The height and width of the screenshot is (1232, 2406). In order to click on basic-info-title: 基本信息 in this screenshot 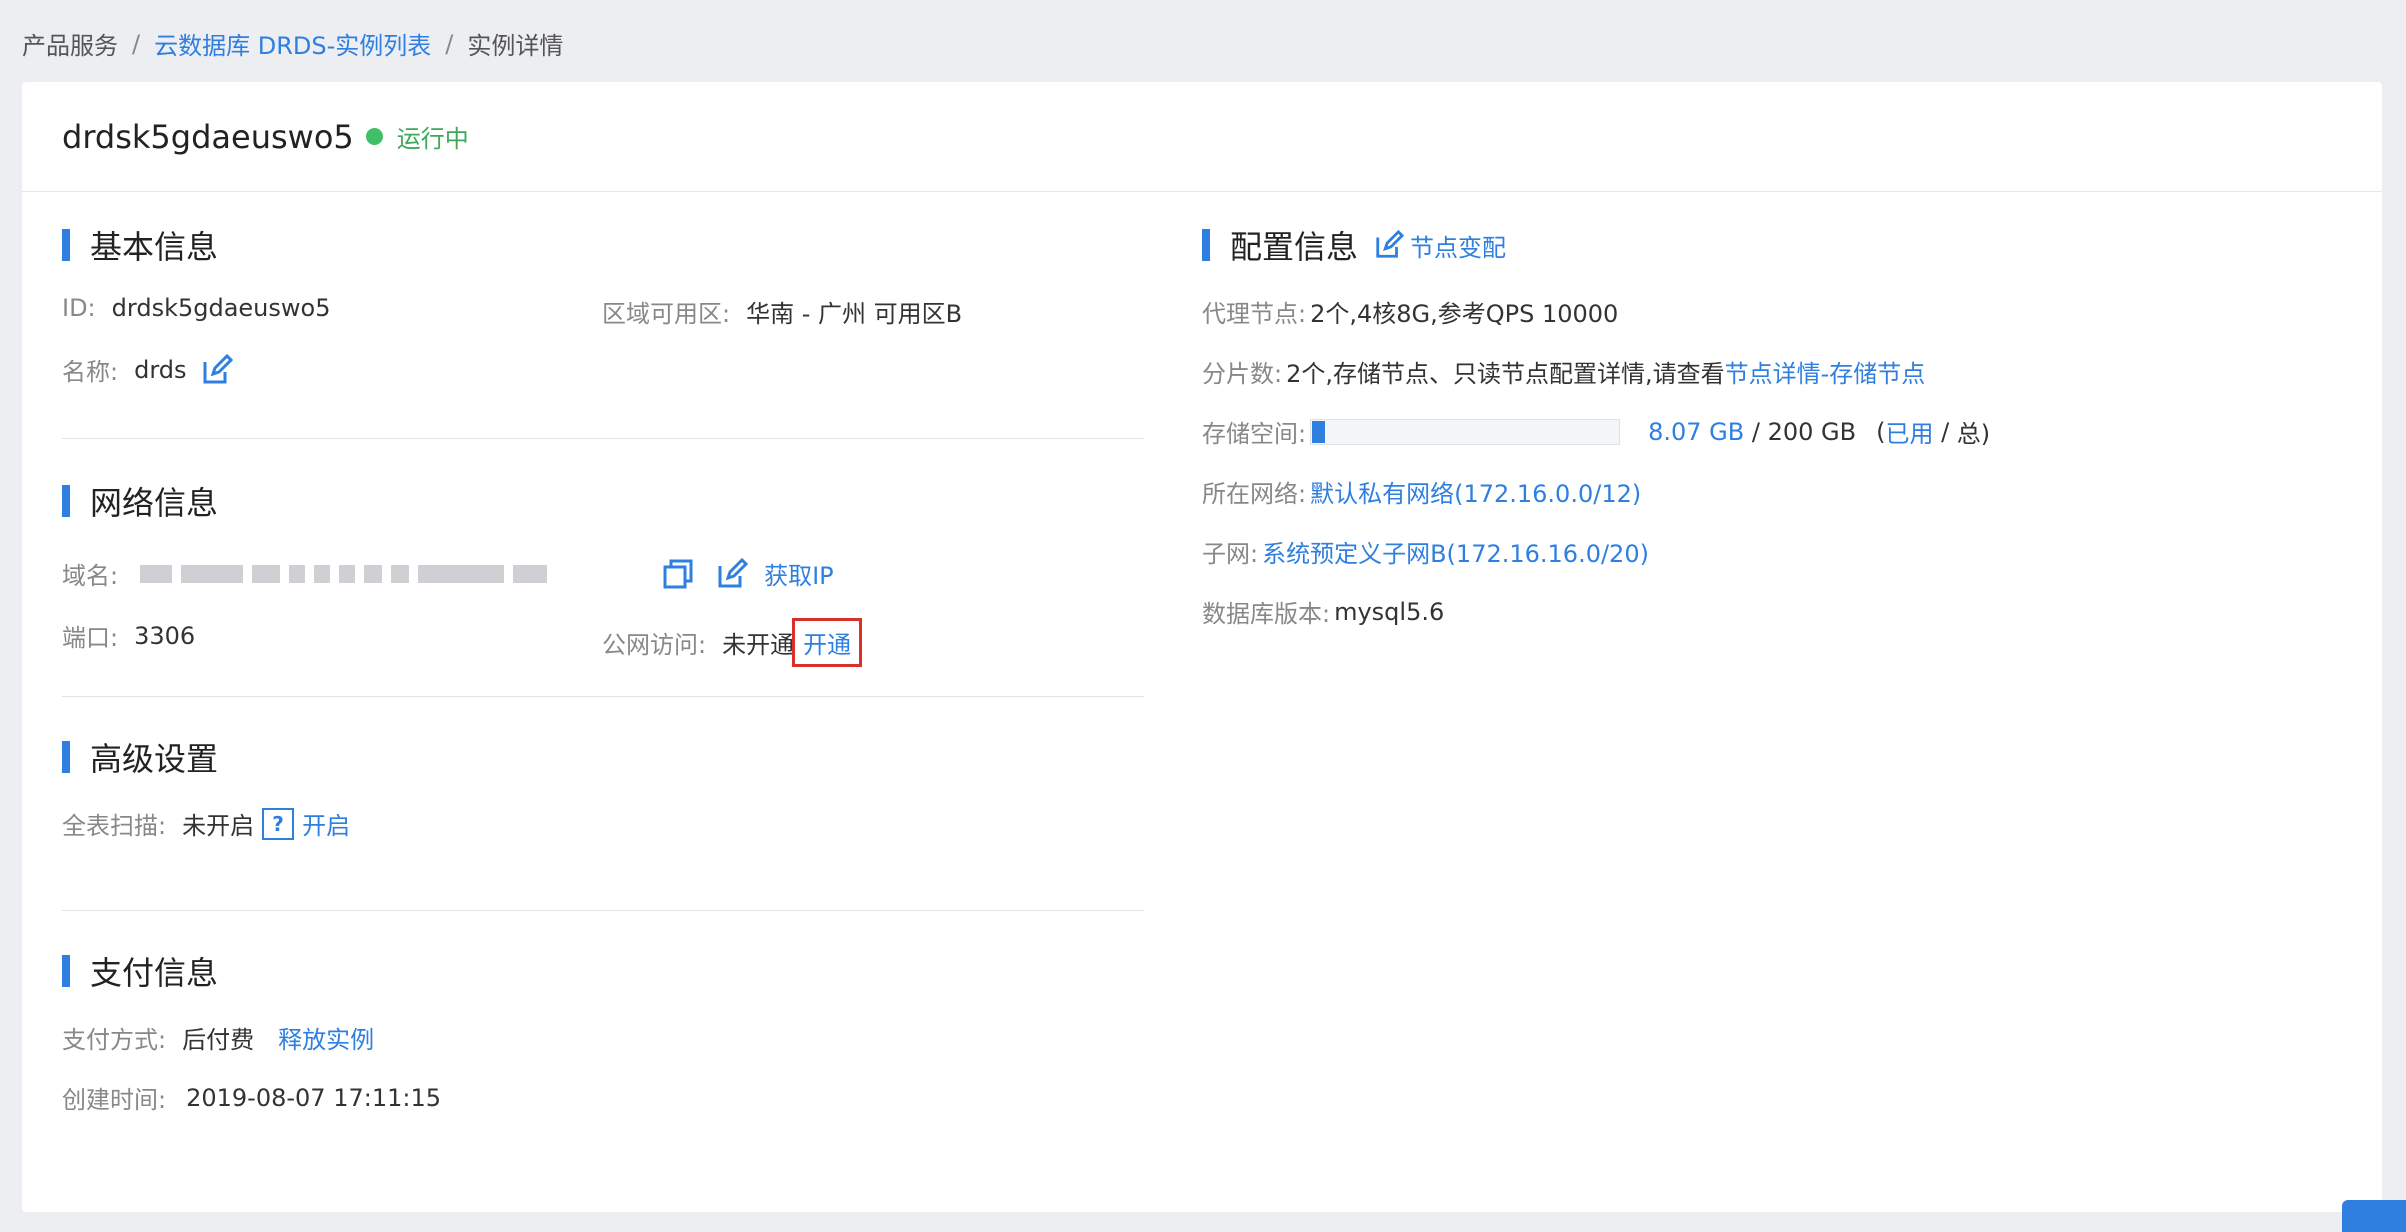, I will do `click(140, 245)`.